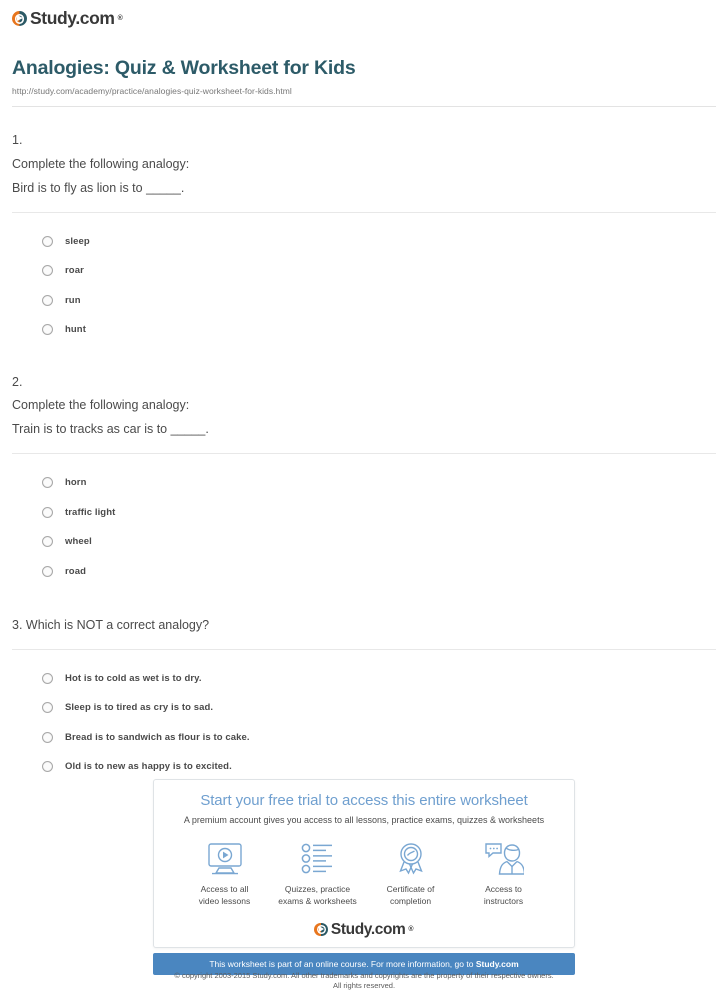 This screenshot has height=1008, width=728. I want to click on option-row: horn, so click(379, 483).